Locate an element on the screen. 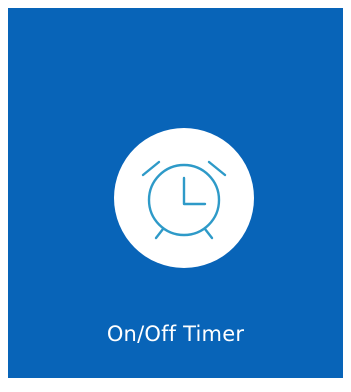 The height and width of the screenshot is (392, 351). tile-label: On/Off Timer is located at coordinates (175, 334).